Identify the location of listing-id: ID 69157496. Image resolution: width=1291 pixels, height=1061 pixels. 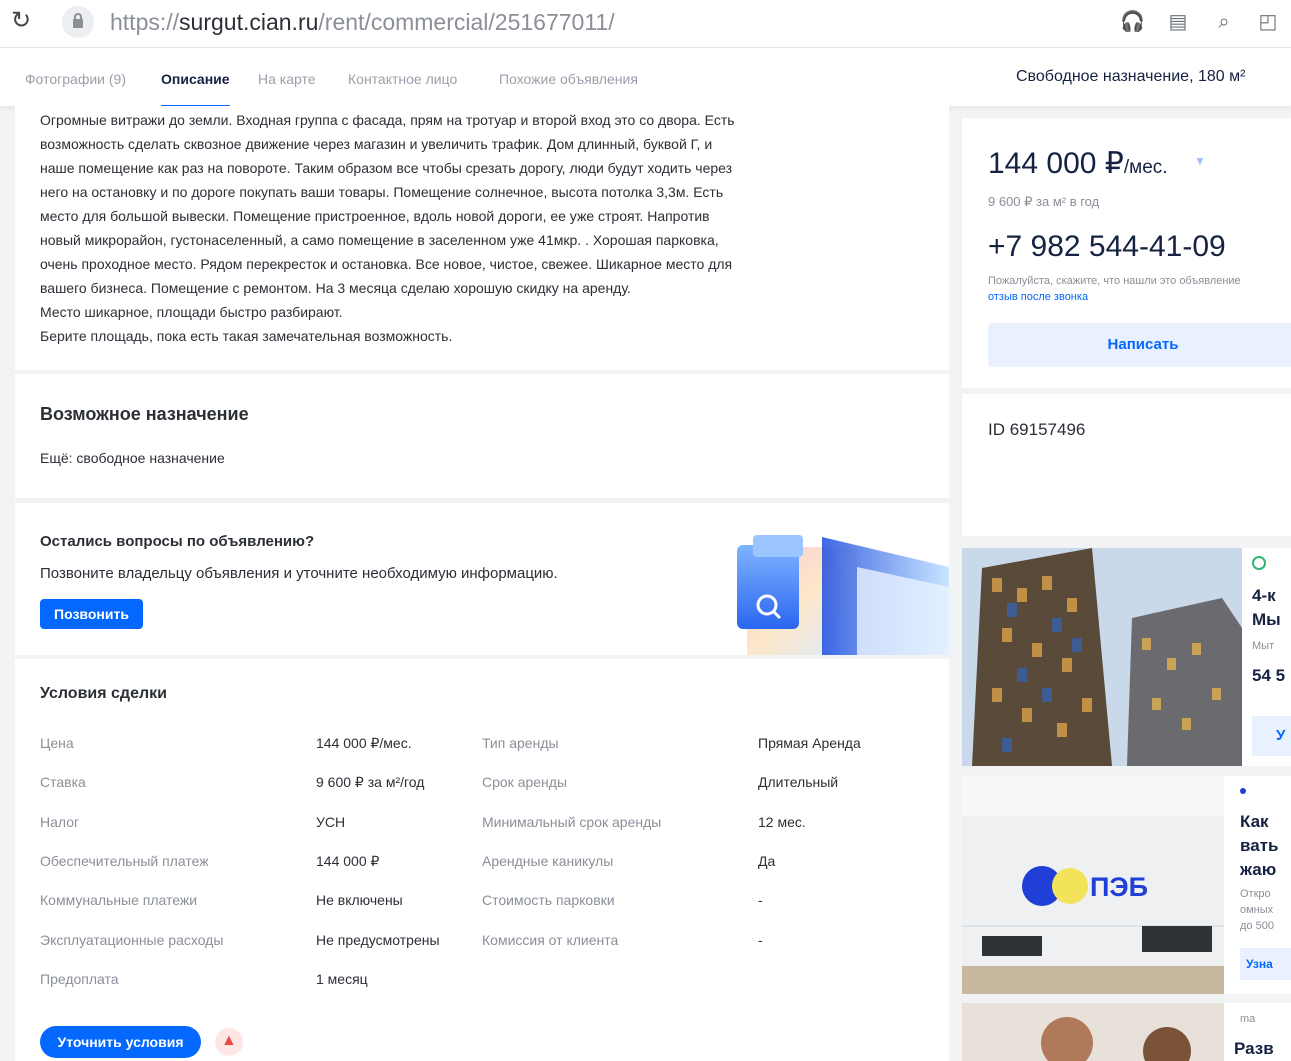
(1037, 429).